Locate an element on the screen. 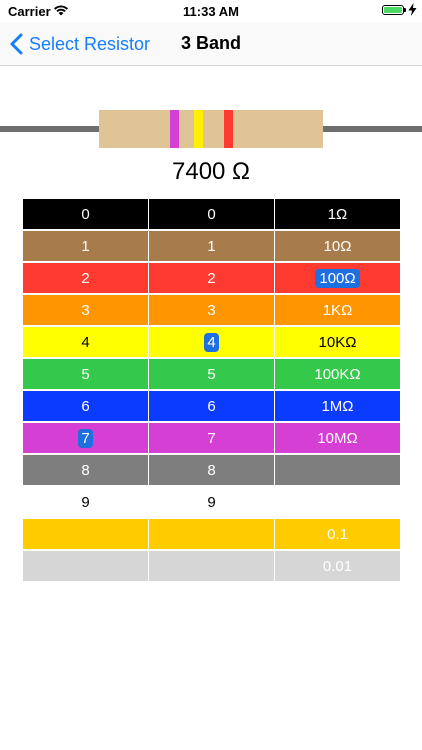 Image resolution: width=422 pixels, height=750 pixels. status-bar: Carrier 11:33 AM is located at coordinates (211, 11).